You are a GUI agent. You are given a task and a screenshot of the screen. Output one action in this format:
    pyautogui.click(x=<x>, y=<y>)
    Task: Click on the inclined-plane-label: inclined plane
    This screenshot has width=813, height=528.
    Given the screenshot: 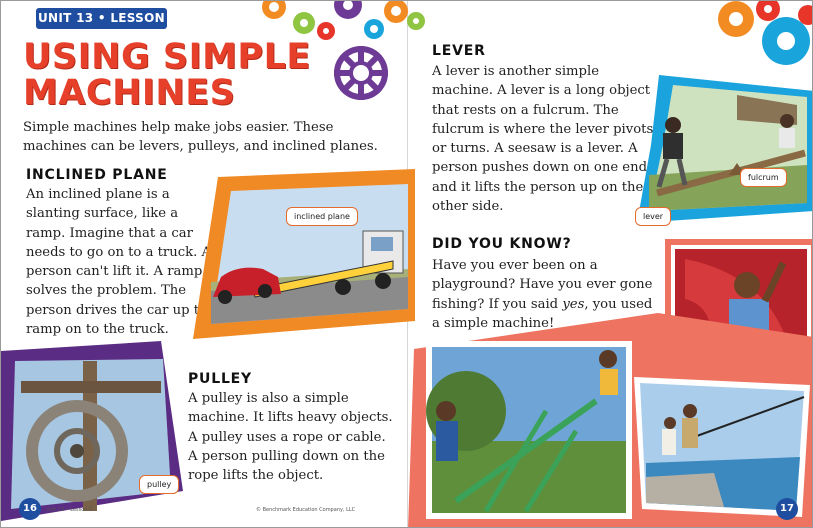 What is the action you would take?
    pyautogui.click(x=322, y=216)
    